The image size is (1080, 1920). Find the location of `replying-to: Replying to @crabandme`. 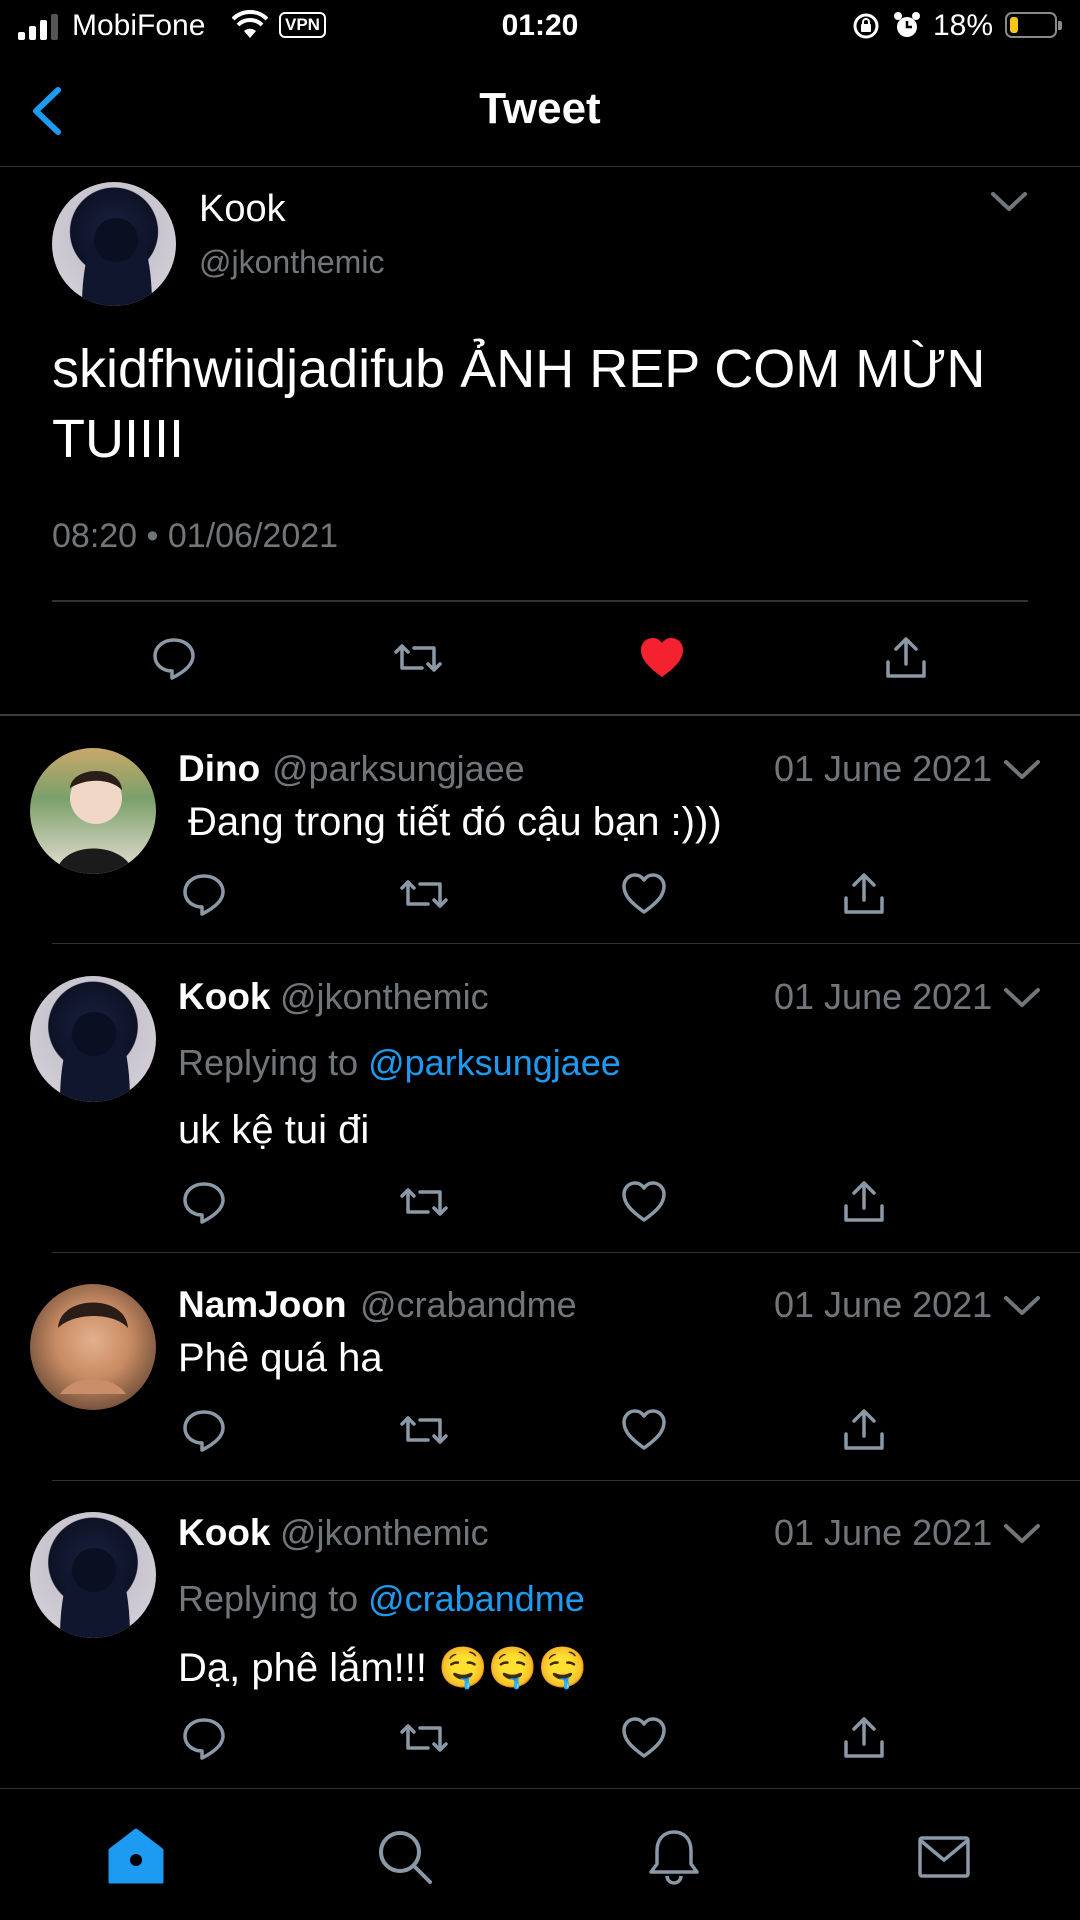

replying-to: Replying to @crabandme is located at coordinates (381, 1598).